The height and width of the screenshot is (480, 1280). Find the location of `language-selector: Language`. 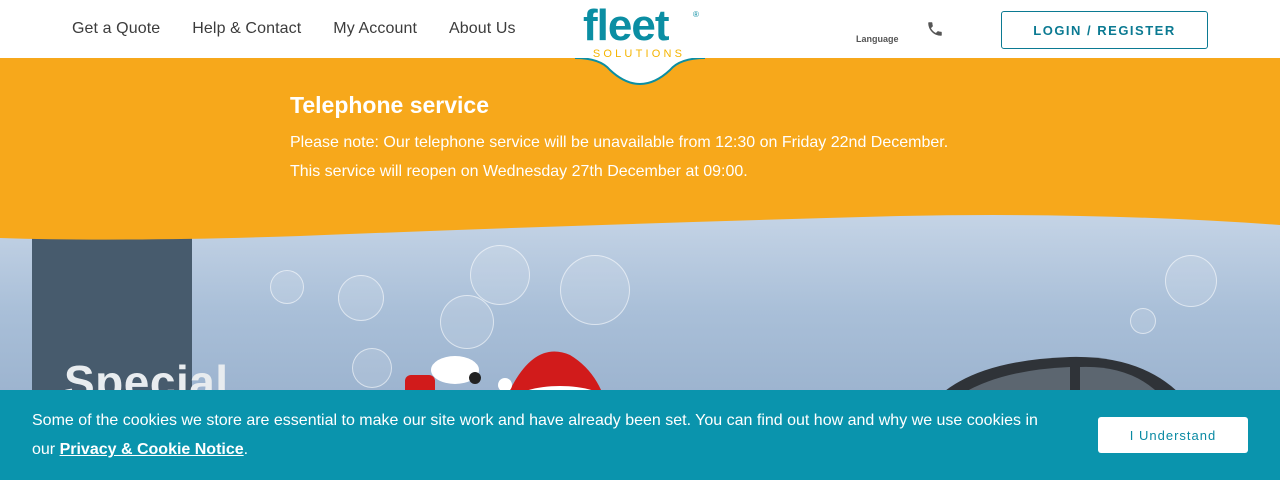

language-selector: Language is located at coordinates (877, 39).